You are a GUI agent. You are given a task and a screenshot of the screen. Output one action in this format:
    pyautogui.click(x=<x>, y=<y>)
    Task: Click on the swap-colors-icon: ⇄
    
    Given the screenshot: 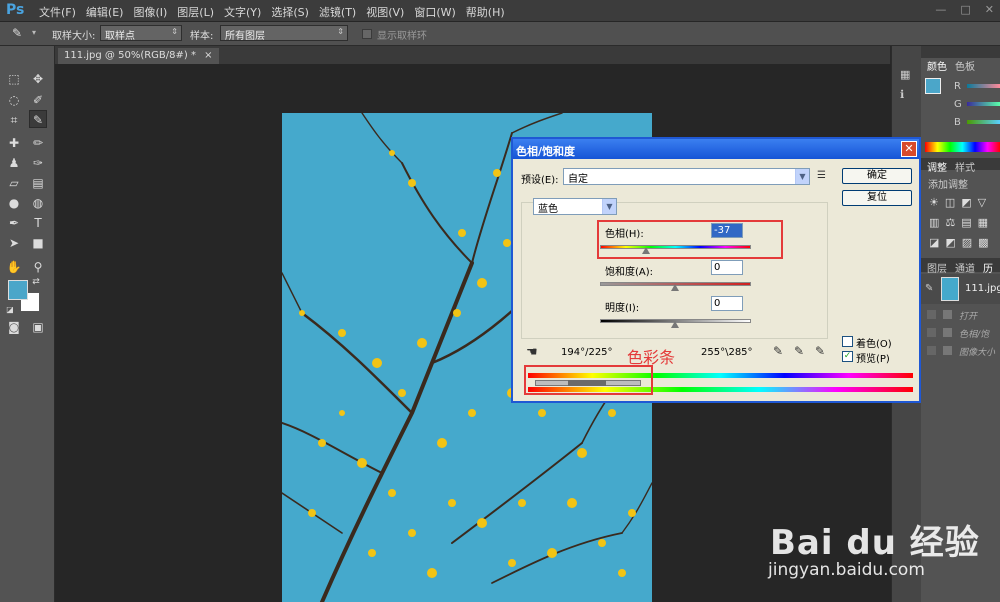 What is the action you would take?
    pyautogui.click(x=36, y=282)
    